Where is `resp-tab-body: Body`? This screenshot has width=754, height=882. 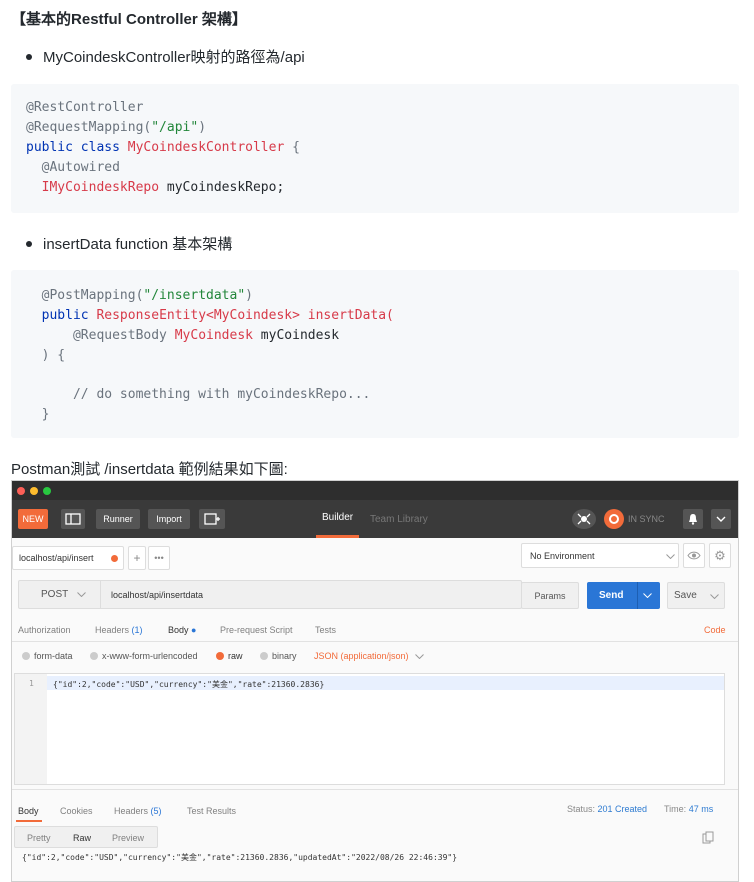
resp-tab-body: Body is located at coordinates (28, 811).